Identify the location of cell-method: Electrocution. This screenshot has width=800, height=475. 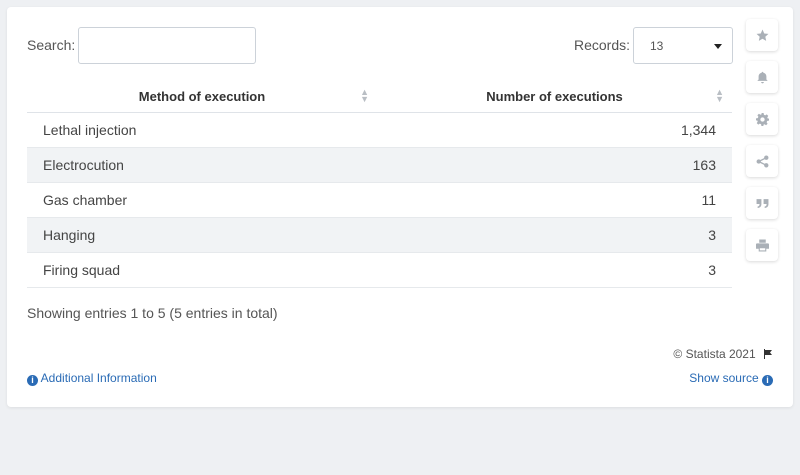
(202, 165).